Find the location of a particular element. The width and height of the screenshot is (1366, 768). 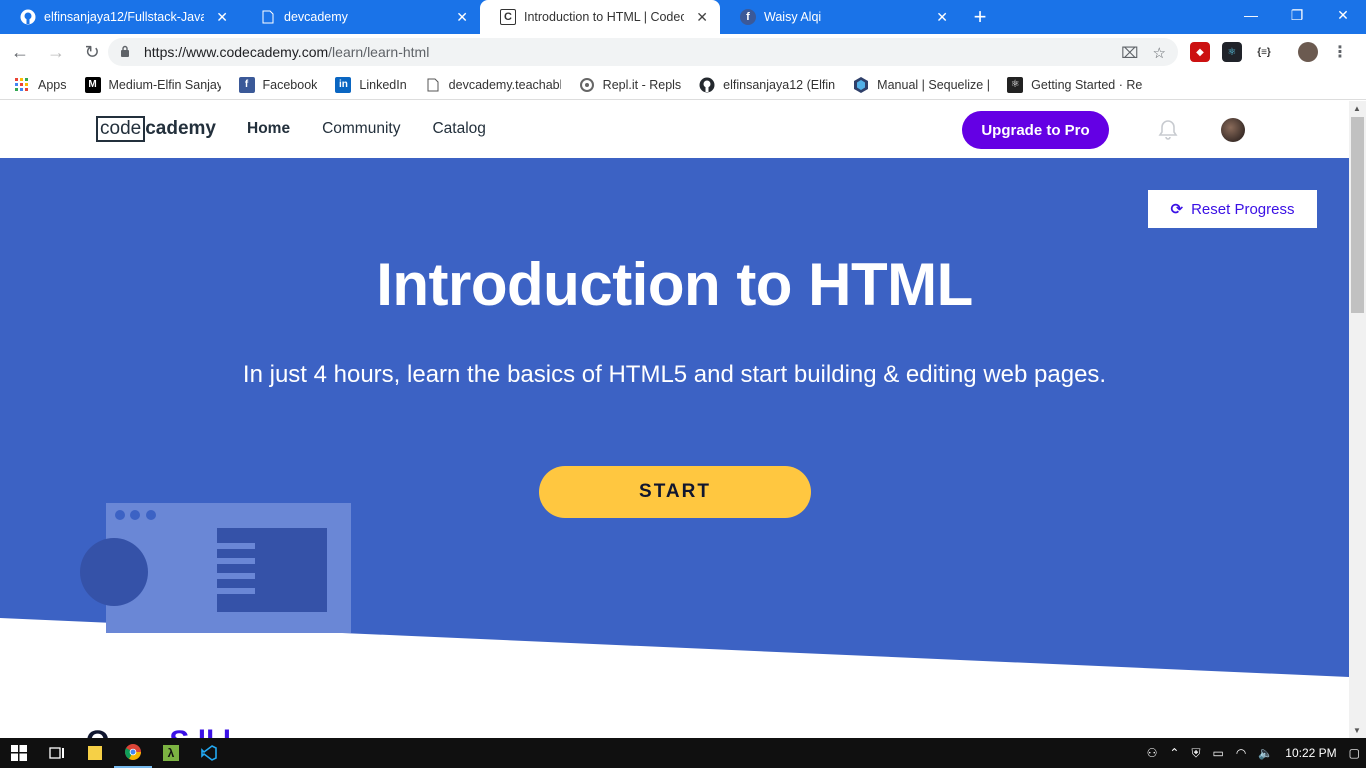

medium-icon: M is located at coordinates (92, 84).